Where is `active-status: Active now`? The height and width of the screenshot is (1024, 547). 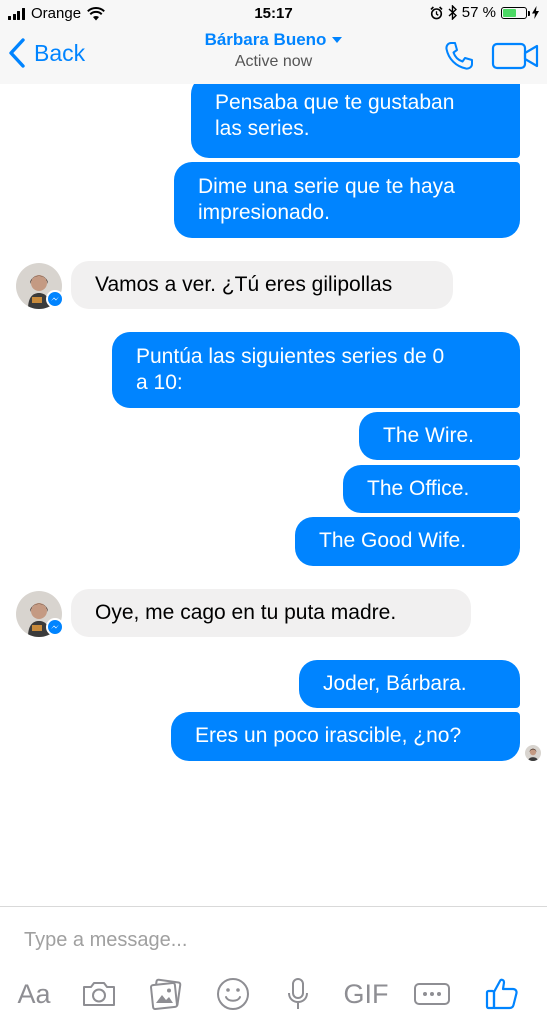
active-status: Active now is located at coordinates (273, 61).